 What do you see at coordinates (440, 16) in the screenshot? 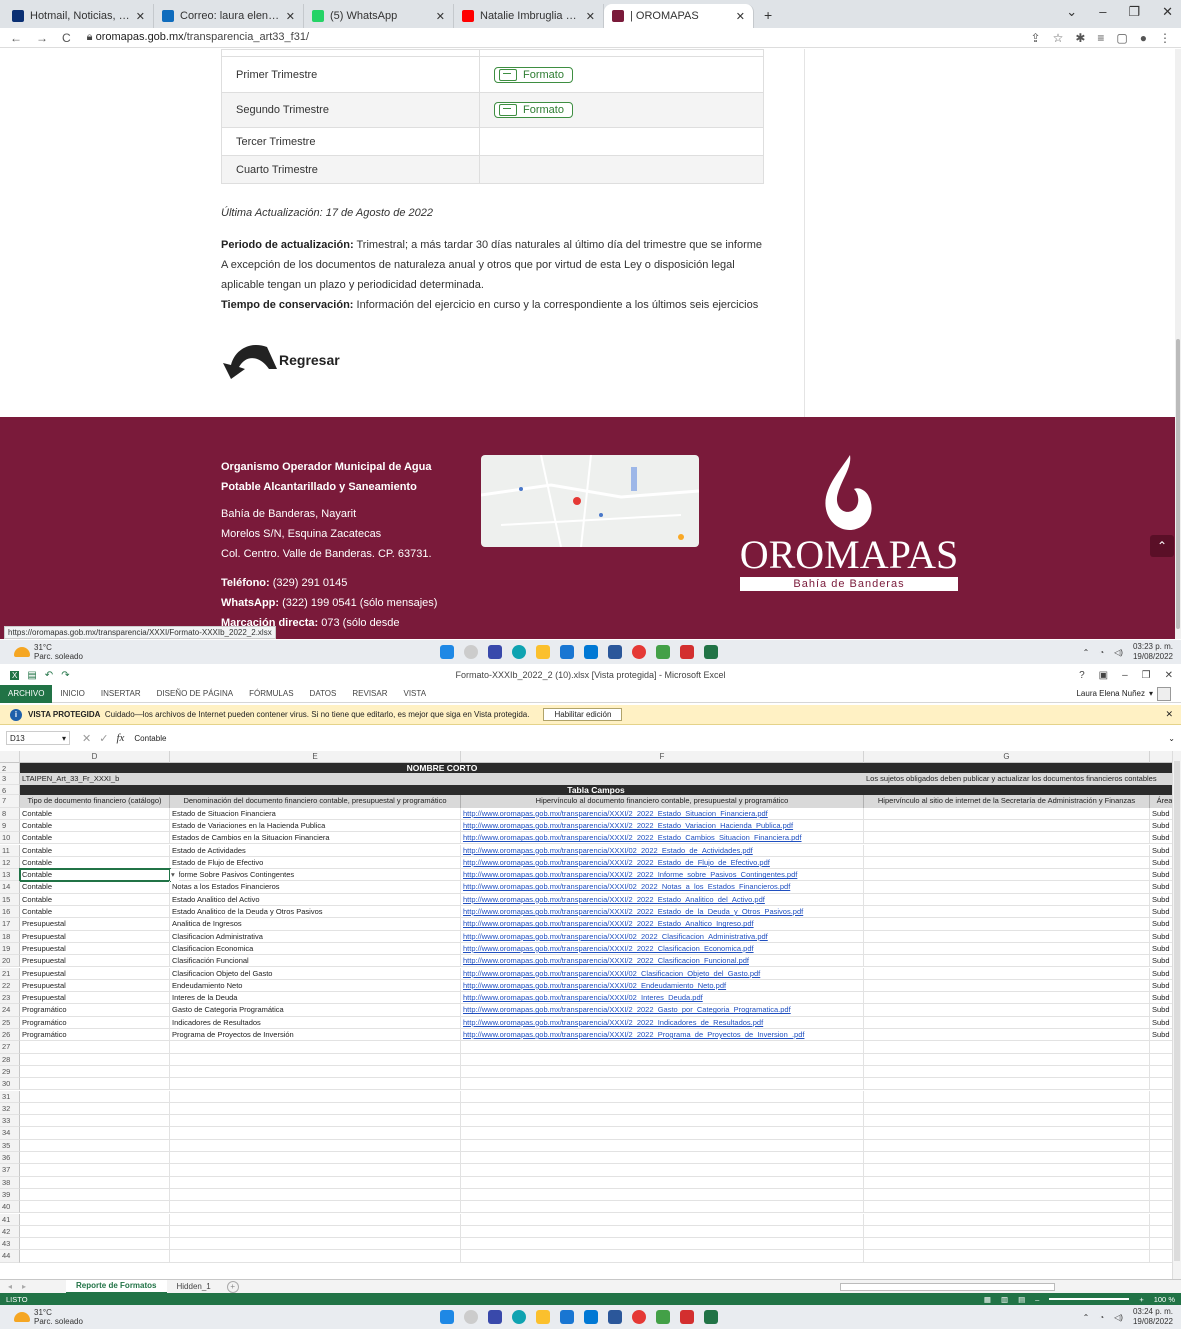
I see `close-tab-icon: ✕` at bounding box center [440, 16].